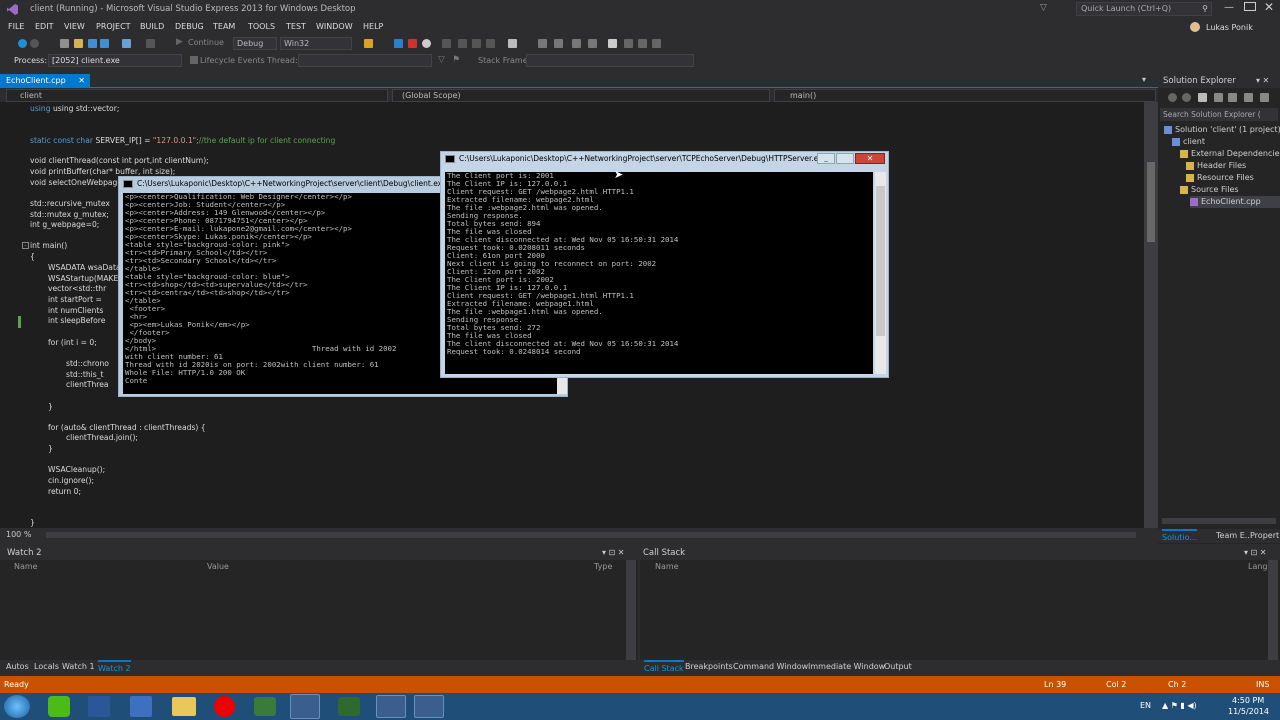  What do you see at coordinates (1179, 705) in the screenshot?
I see `tray-icons: ▲ ⚑ ▮ ◀)` at bounding box center [1179, 705].